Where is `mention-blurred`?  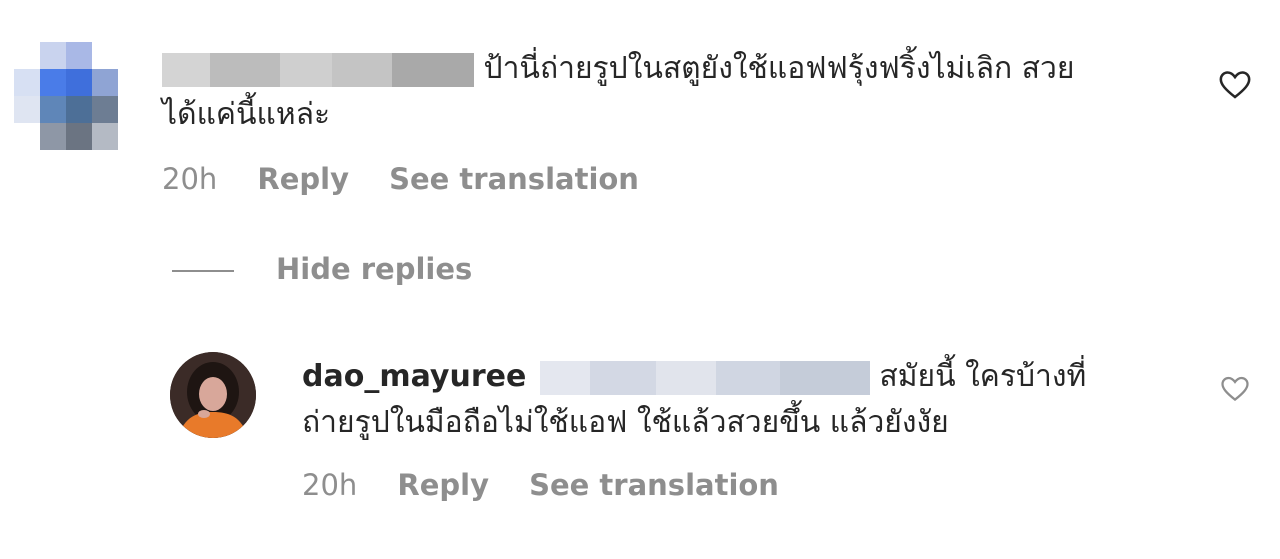
mention-blurred is located at coordinates (704, 377).